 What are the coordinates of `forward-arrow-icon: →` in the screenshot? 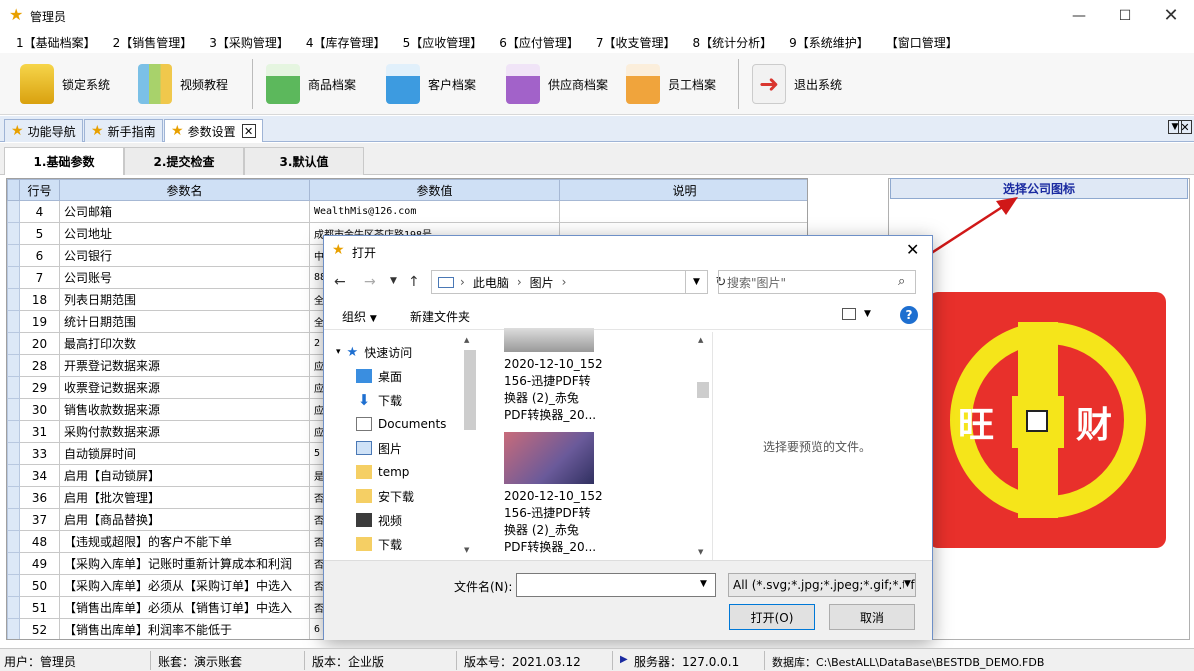 It's located at (370, 282).